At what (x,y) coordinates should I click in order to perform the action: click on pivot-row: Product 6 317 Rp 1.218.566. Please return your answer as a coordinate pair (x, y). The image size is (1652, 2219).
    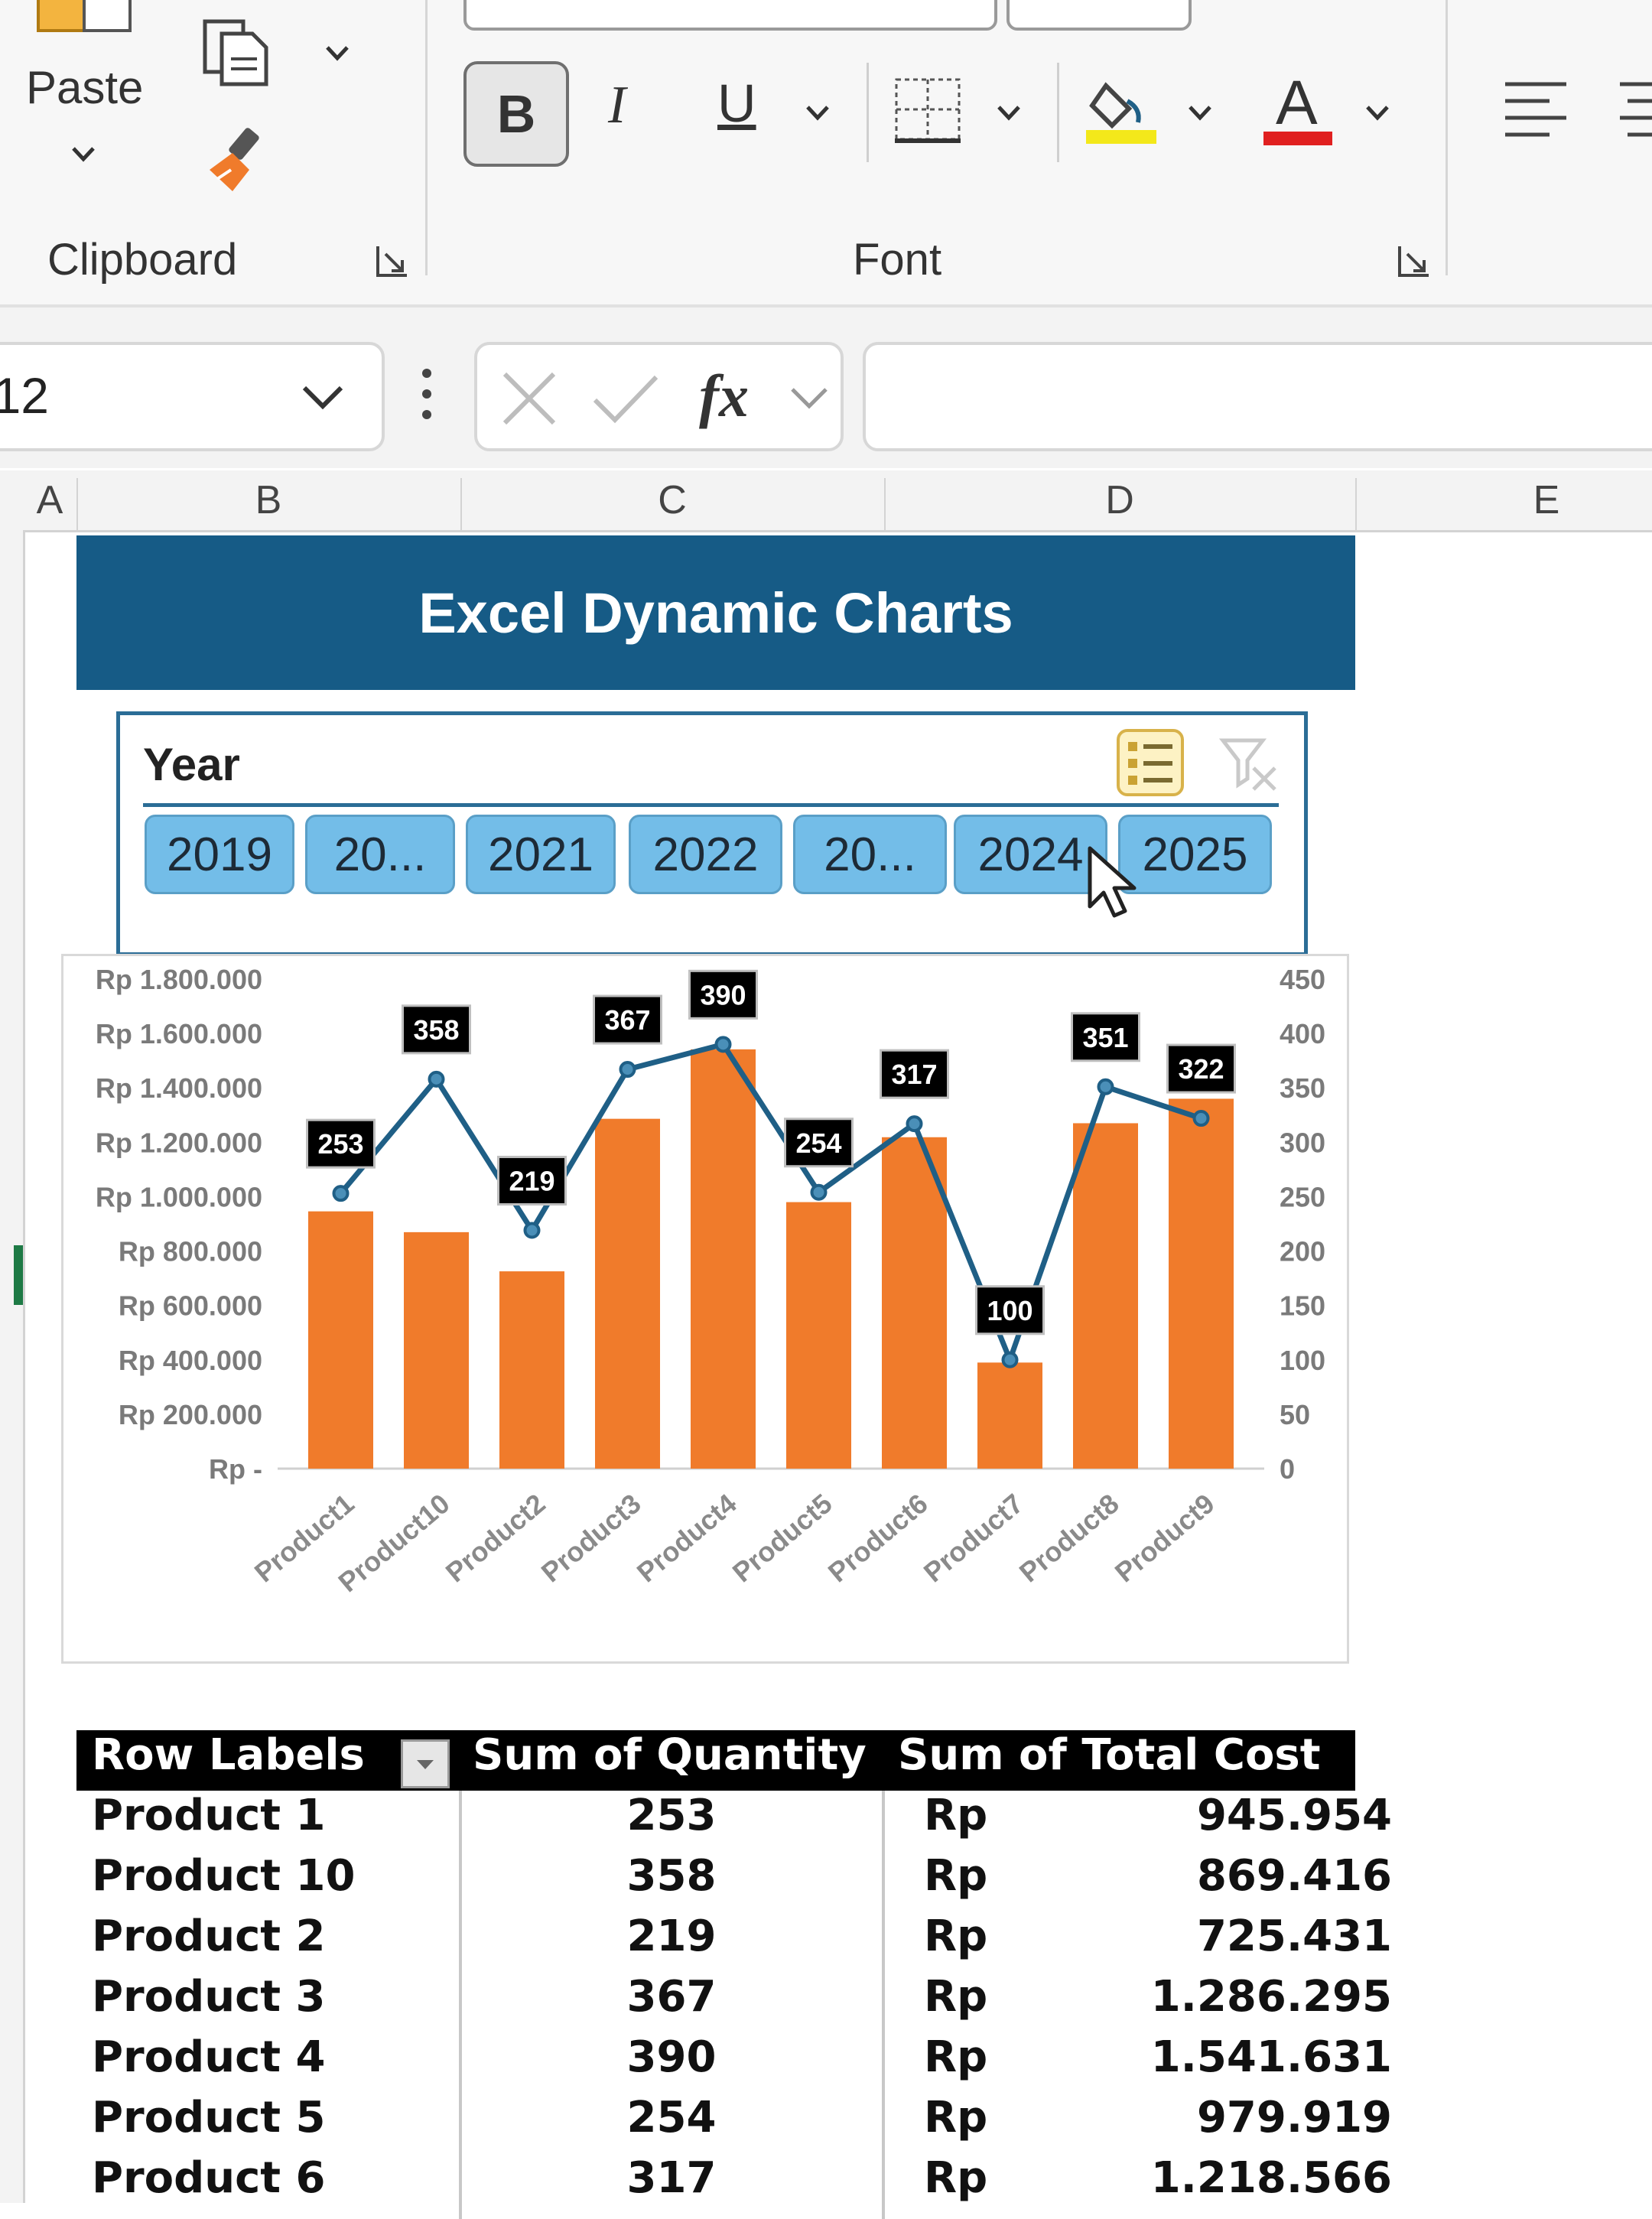
    Looking at the image, I should click on (734, 2183).